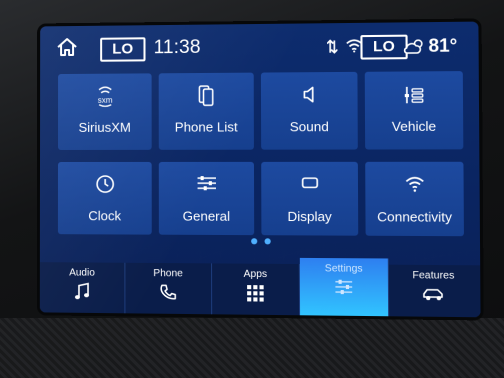  What do you see at coordinates (309, 94) in the screenshot?
I see `speaker-icon` at bounding box center [309, 94].